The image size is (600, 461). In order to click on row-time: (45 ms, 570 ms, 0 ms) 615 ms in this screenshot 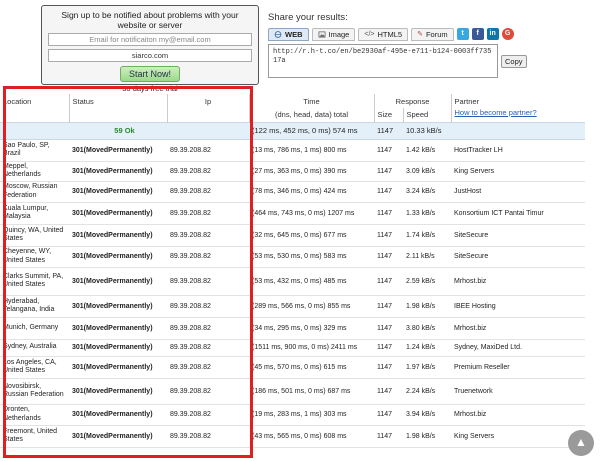, I will do `click(311, 367)`.